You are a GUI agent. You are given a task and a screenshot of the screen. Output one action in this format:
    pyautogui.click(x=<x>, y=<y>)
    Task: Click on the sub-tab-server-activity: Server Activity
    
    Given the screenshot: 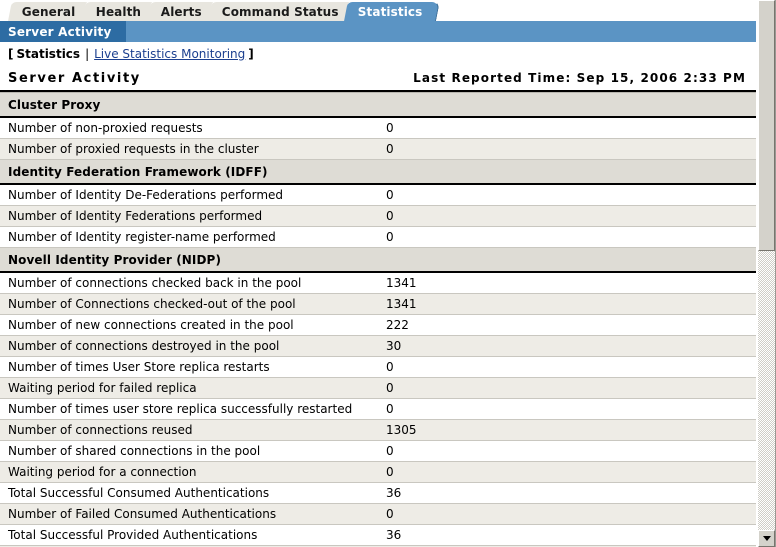 What is the action you would take?
    pyautogui.click(x=63, y=31)
    